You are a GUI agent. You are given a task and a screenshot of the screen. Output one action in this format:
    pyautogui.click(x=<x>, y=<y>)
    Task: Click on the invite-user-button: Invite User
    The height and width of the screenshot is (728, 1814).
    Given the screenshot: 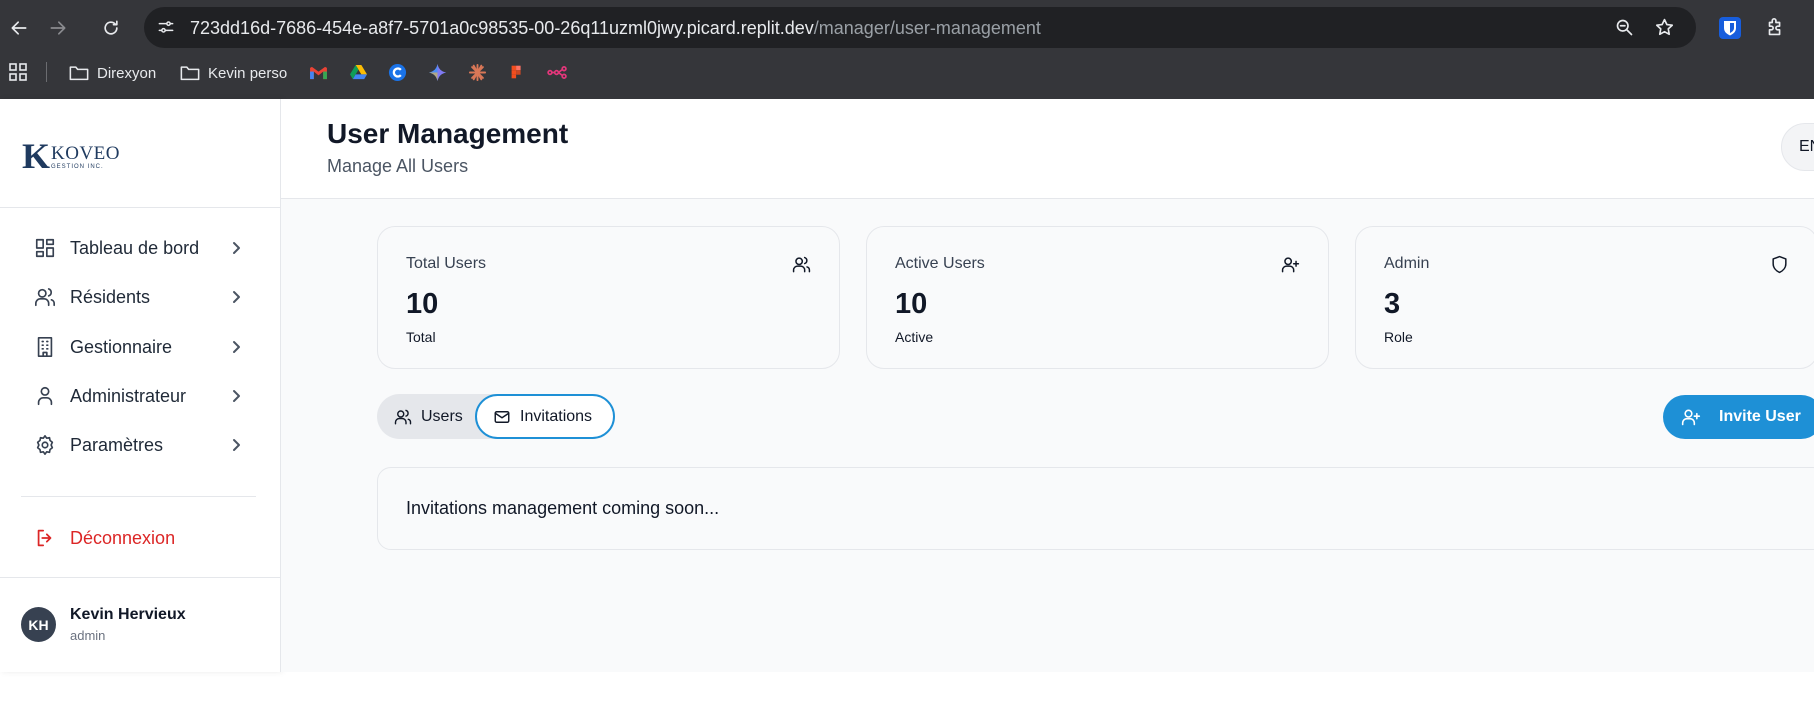 What is the action you would take?
    pyautogui.click(x=1738, y=417)
    